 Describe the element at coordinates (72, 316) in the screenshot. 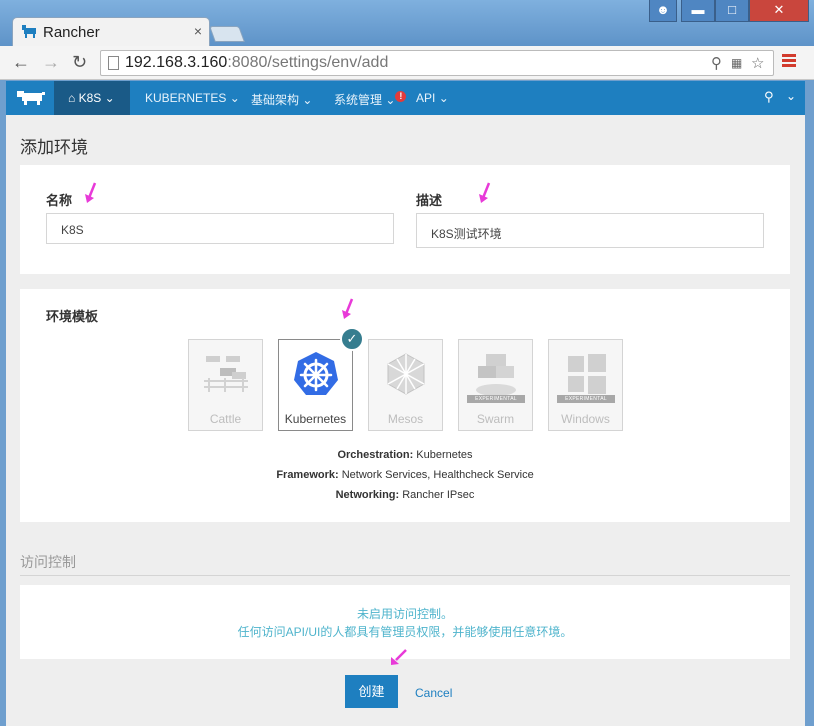

I see `template-label: 环境模板` at that location.